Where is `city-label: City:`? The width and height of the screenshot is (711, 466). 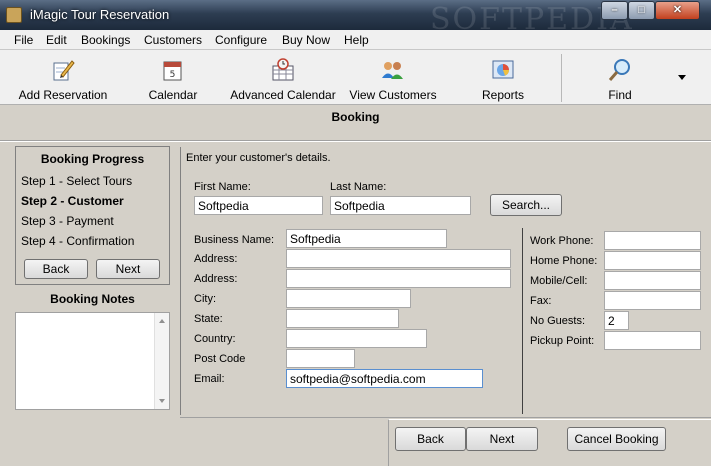
city-label: City: is located at coordinates (205, 299).